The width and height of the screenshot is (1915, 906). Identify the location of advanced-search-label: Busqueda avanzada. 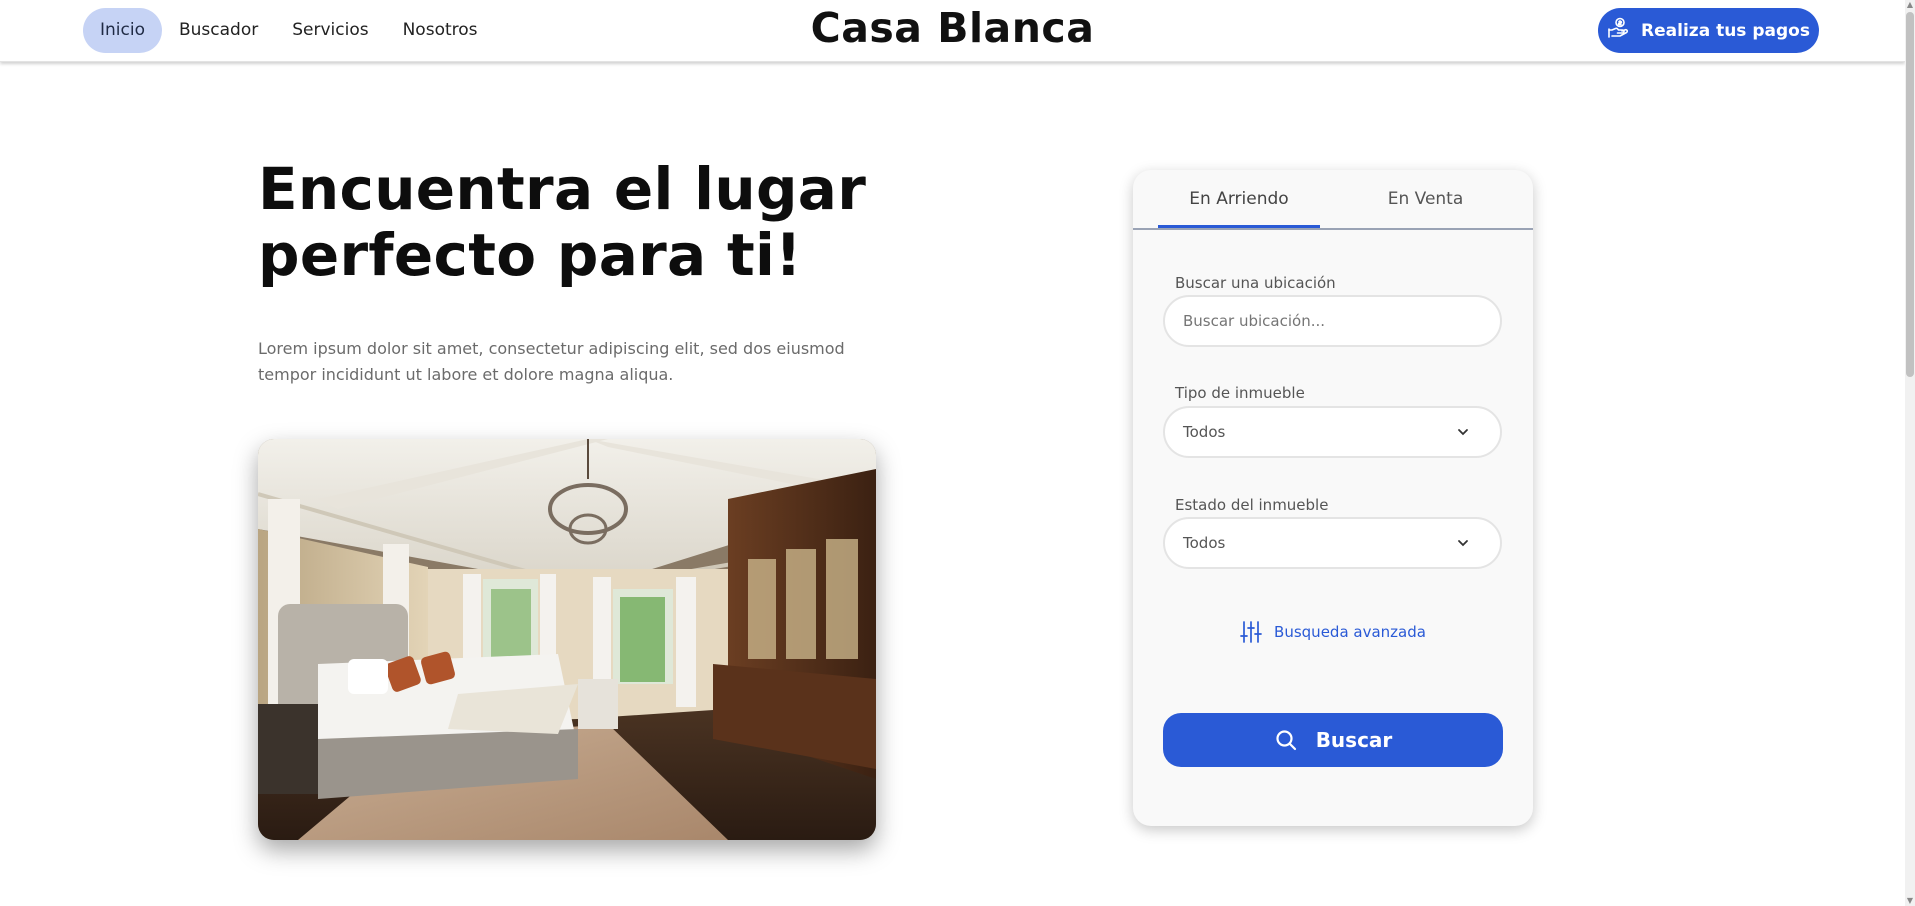
(1350, 632).